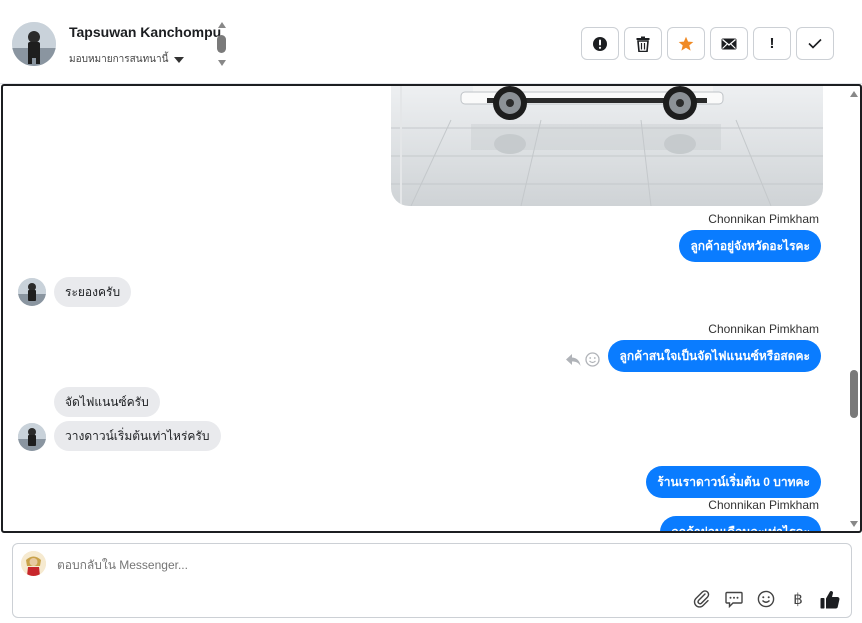 The height and width of the screenshot is (623, 862). Describe the element at coordinates (740, 523) in the screenshot. I see `outgoing-message: ลูกค้าผ่อนเดือนละเท่าไรคะ` at that location.